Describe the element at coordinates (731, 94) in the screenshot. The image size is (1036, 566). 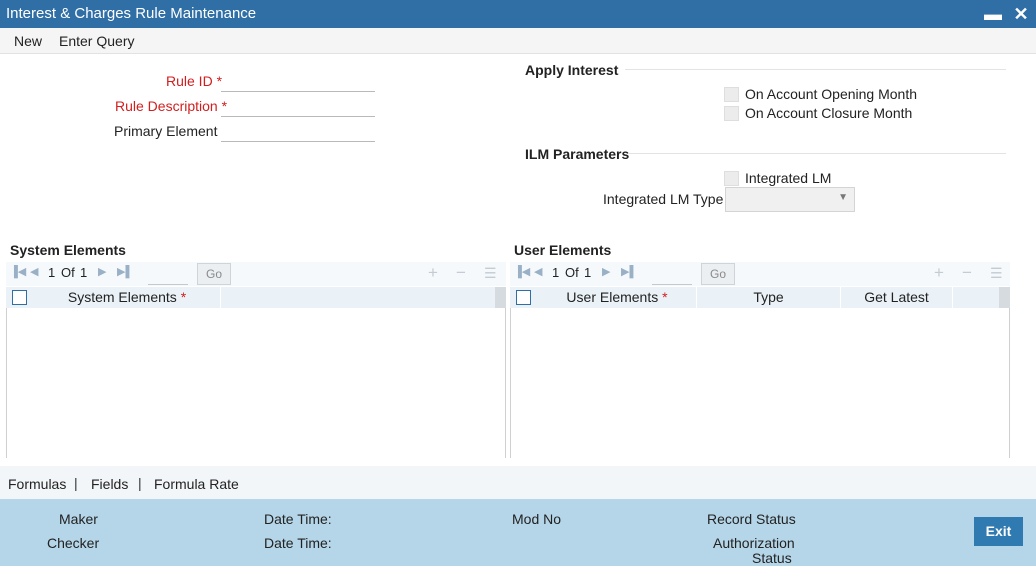
I see `opening-month-checkbox` at that location.